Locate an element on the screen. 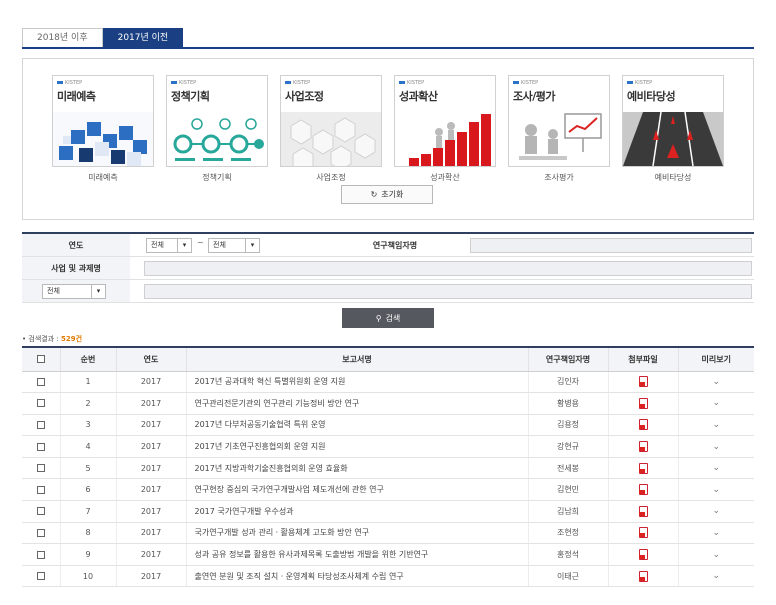  scope-select: 전체 ▾ is located at coordinates (74, 291).